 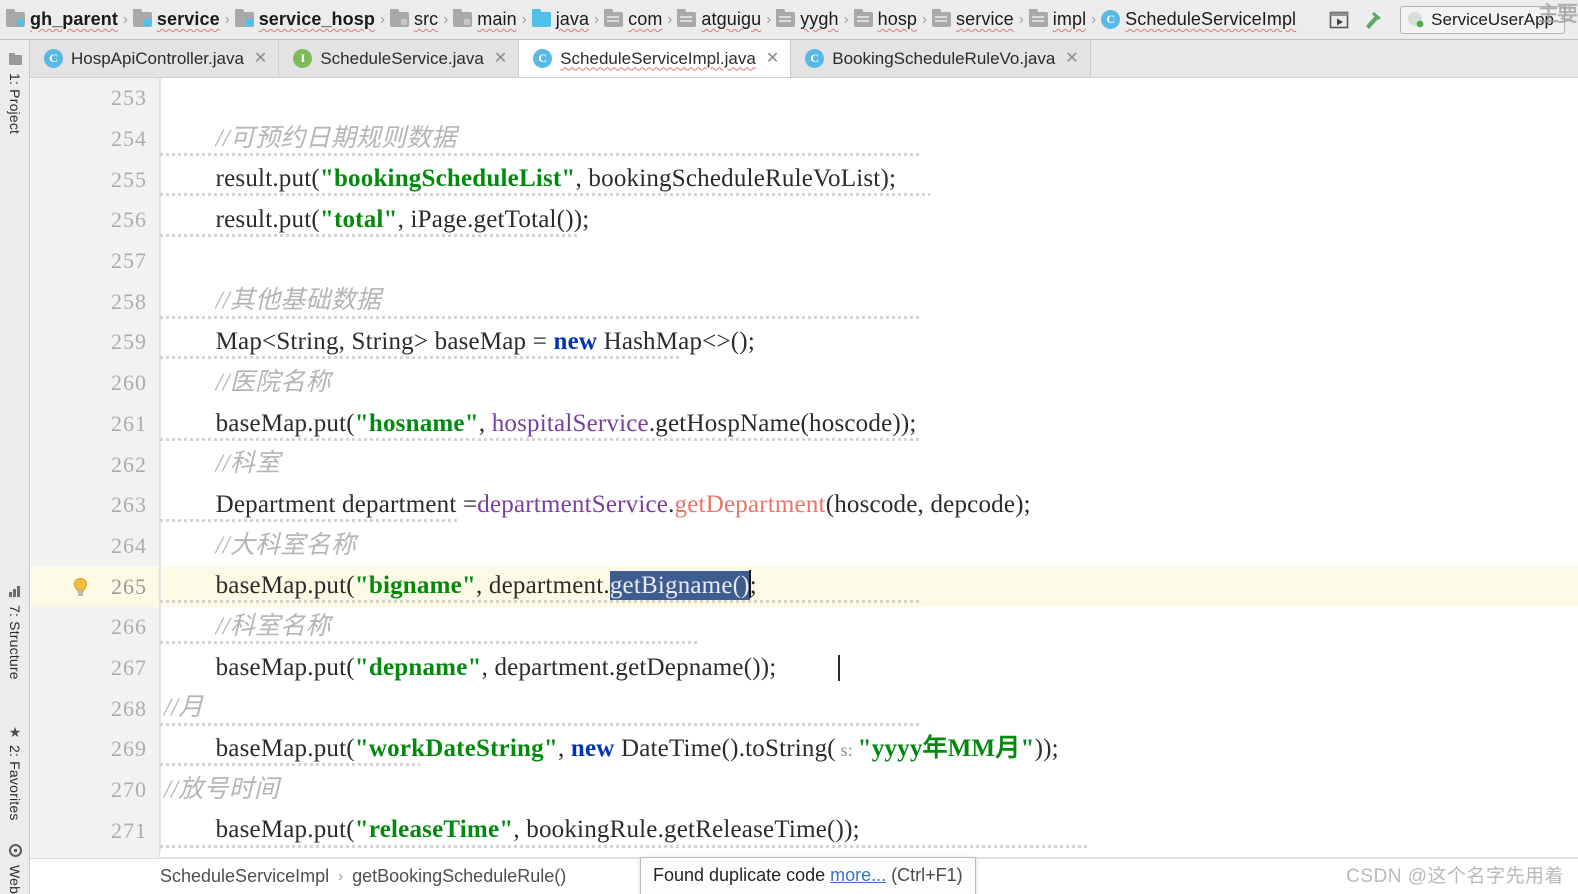 What do you see at coordinates (1198, 20) in the screenshot?
I see `breadcrumb-item-scheduleserviceimpl: C ScheduleServiceImpl` at bounding box center [1198, 20].